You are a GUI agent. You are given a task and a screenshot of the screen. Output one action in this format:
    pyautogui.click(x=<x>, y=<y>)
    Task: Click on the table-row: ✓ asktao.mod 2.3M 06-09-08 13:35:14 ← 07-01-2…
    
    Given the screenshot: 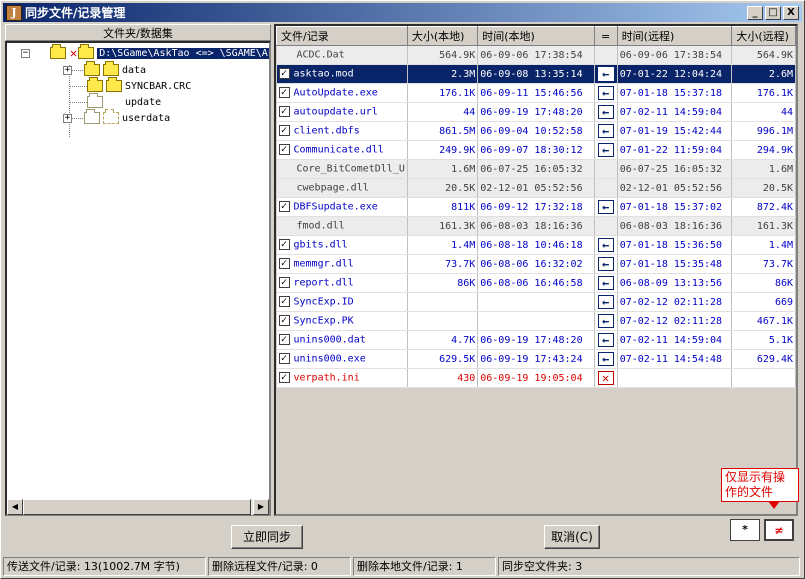 What is the action you would take?
    pyautogui.click(x=536, y=74)
    